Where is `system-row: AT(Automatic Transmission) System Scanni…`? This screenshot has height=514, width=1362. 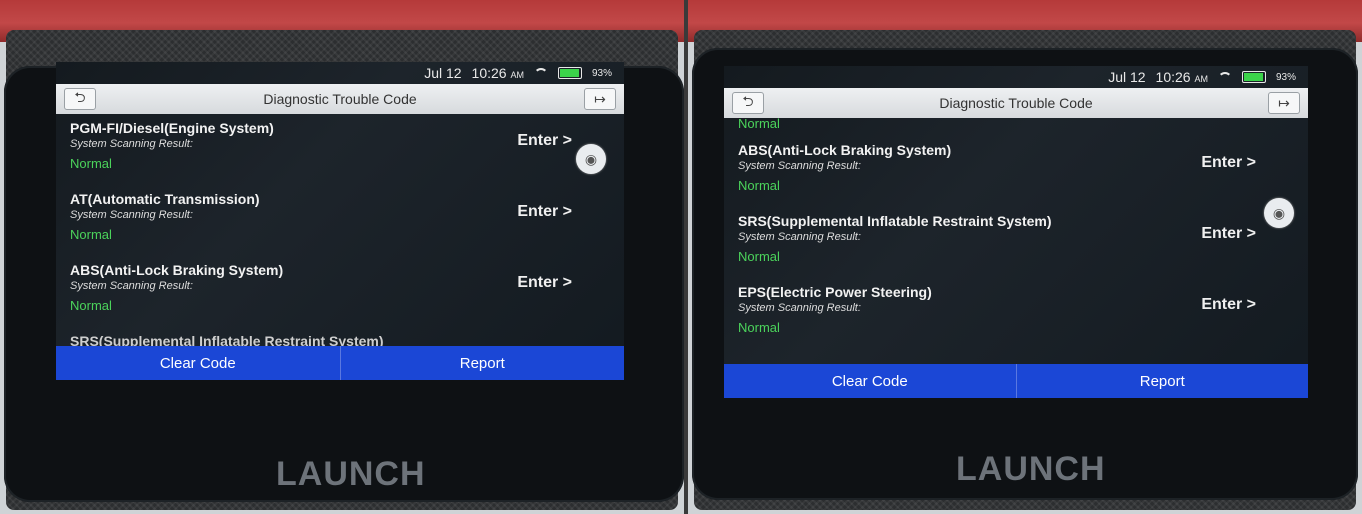
system-row: AT(Automatic Transmission) System Scanni… is located at coordinates (340, 220).